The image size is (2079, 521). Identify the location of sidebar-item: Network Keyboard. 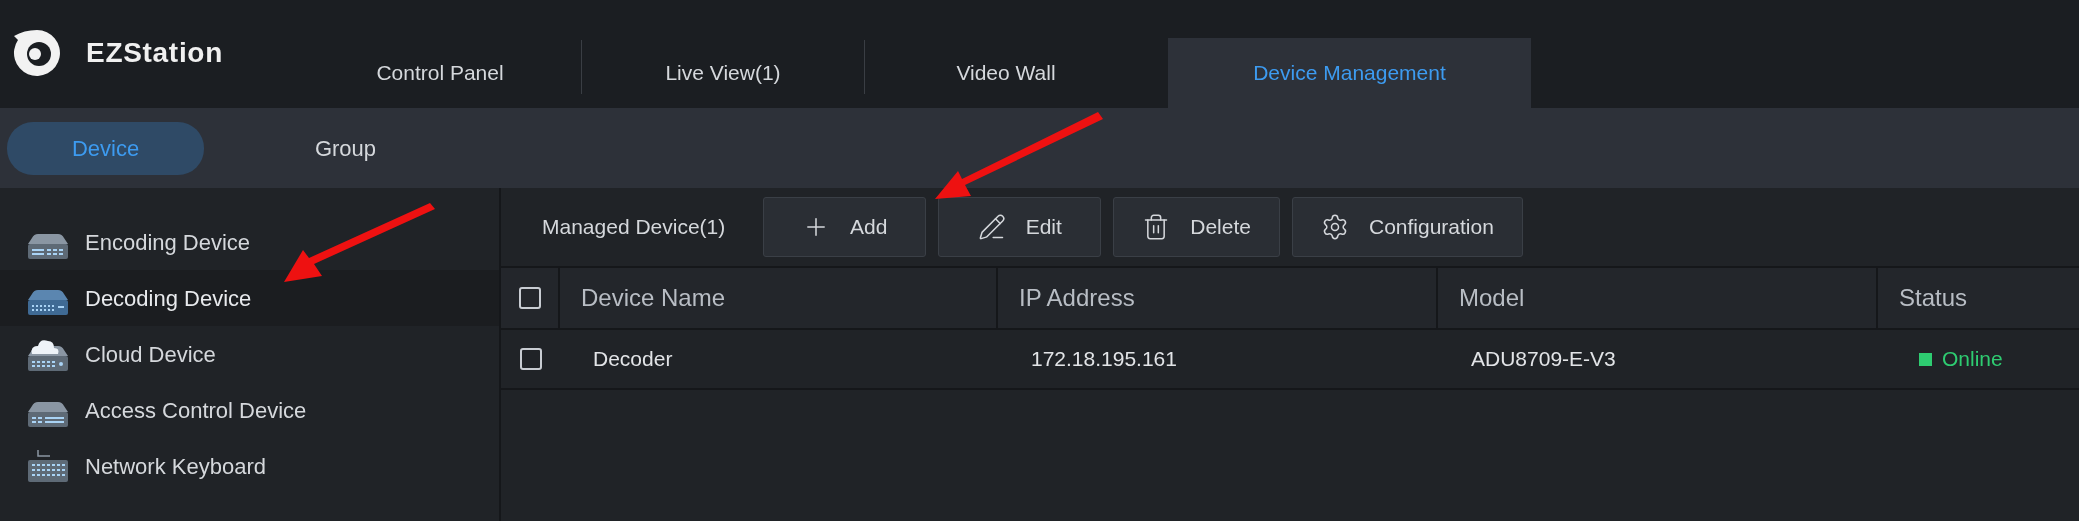
(249, 466).